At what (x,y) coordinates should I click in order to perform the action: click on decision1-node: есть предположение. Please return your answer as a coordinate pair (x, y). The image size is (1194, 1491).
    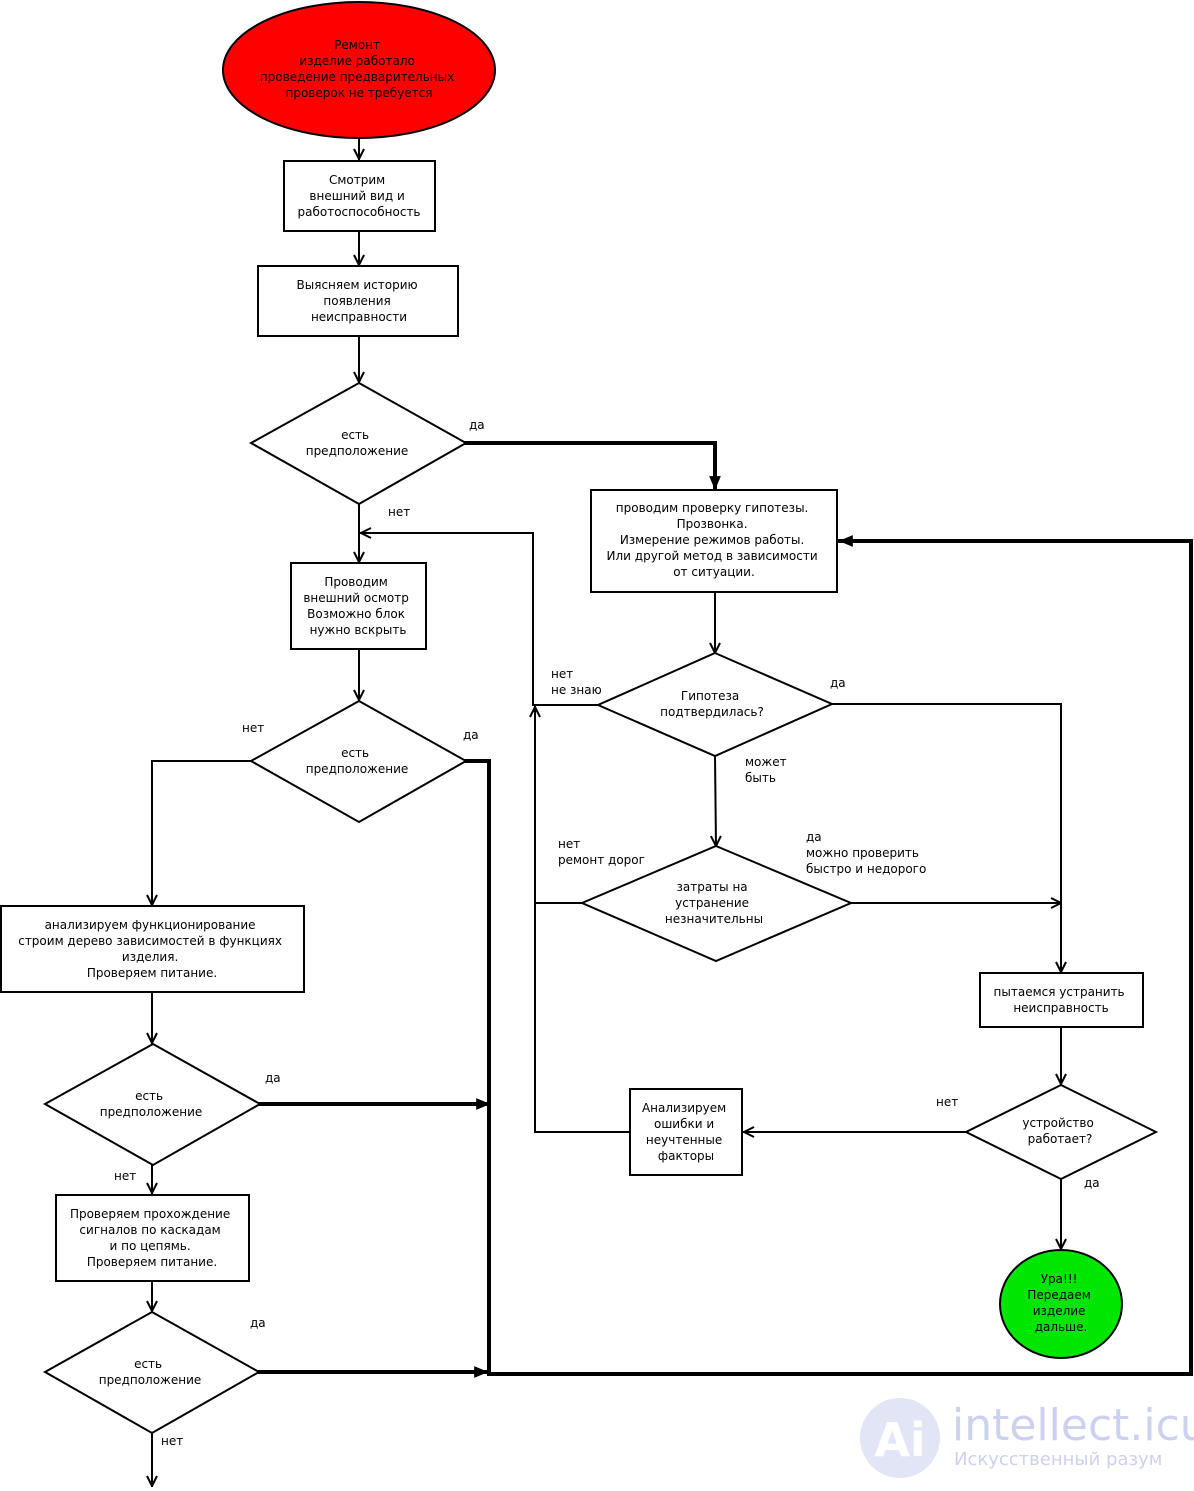
    Looking at the image, I should click on (358, 443).